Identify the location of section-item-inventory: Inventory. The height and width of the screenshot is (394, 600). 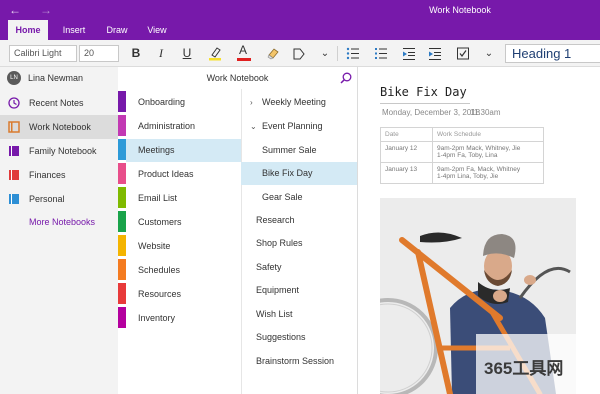
(183, 318).